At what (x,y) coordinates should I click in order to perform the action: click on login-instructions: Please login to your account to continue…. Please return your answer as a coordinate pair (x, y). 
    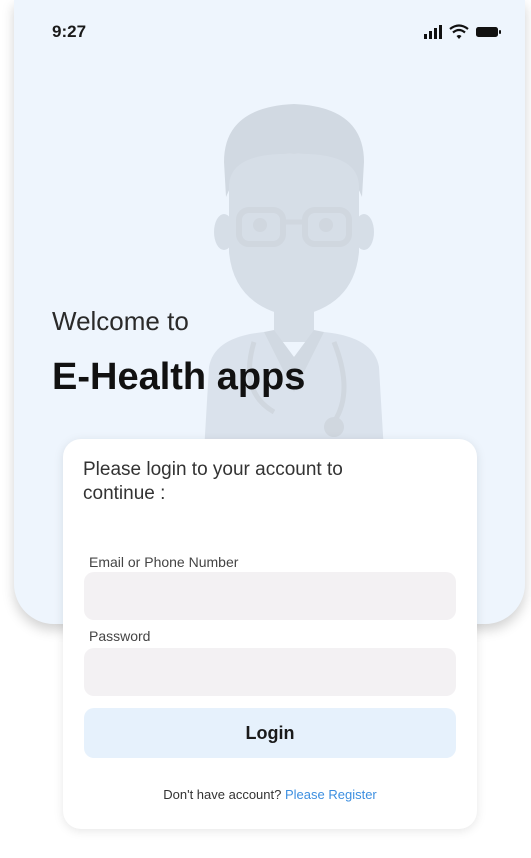
    Looking at the image, I should click on (213, 481).